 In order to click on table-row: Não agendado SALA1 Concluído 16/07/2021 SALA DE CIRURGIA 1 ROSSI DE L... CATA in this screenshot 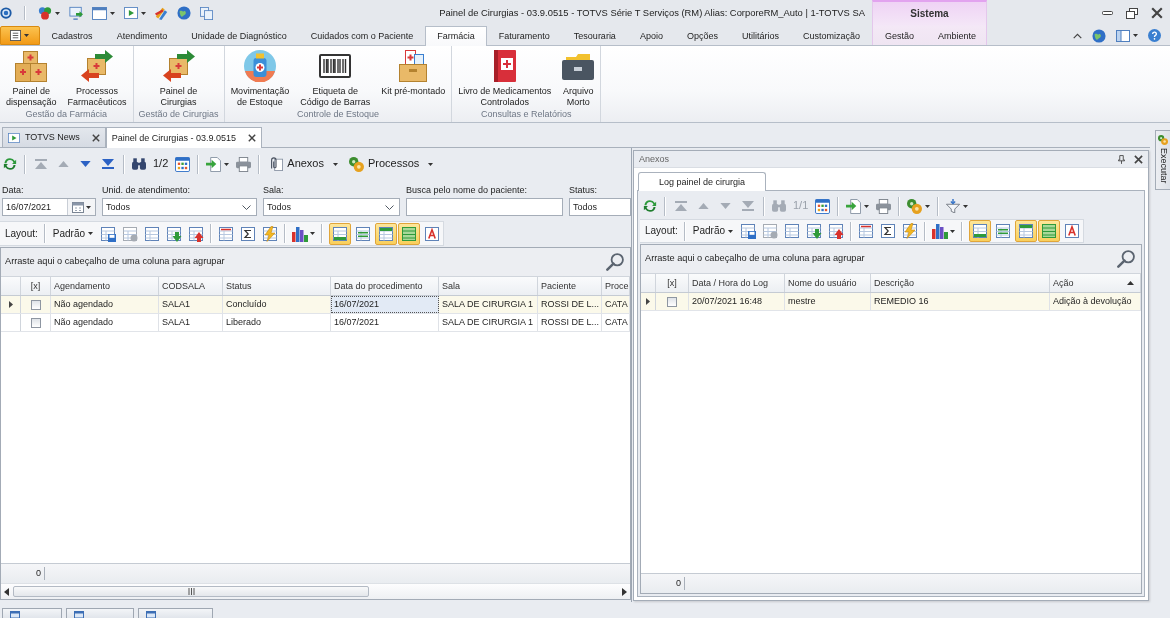, I will do `click(315, 305)`.